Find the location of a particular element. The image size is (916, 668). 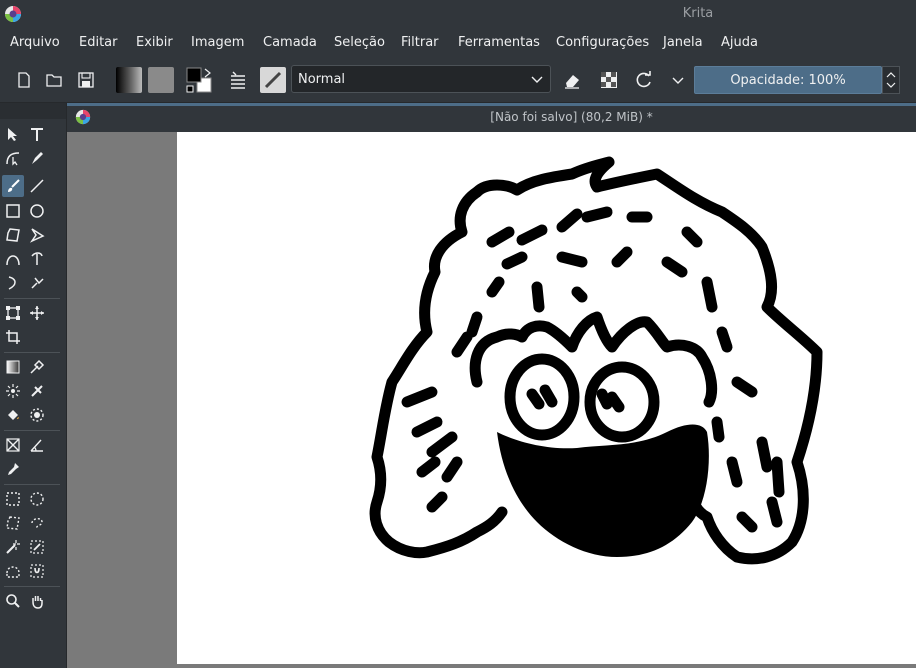

menu-ajuda: Ajuda is located at coordinates (739, 42).